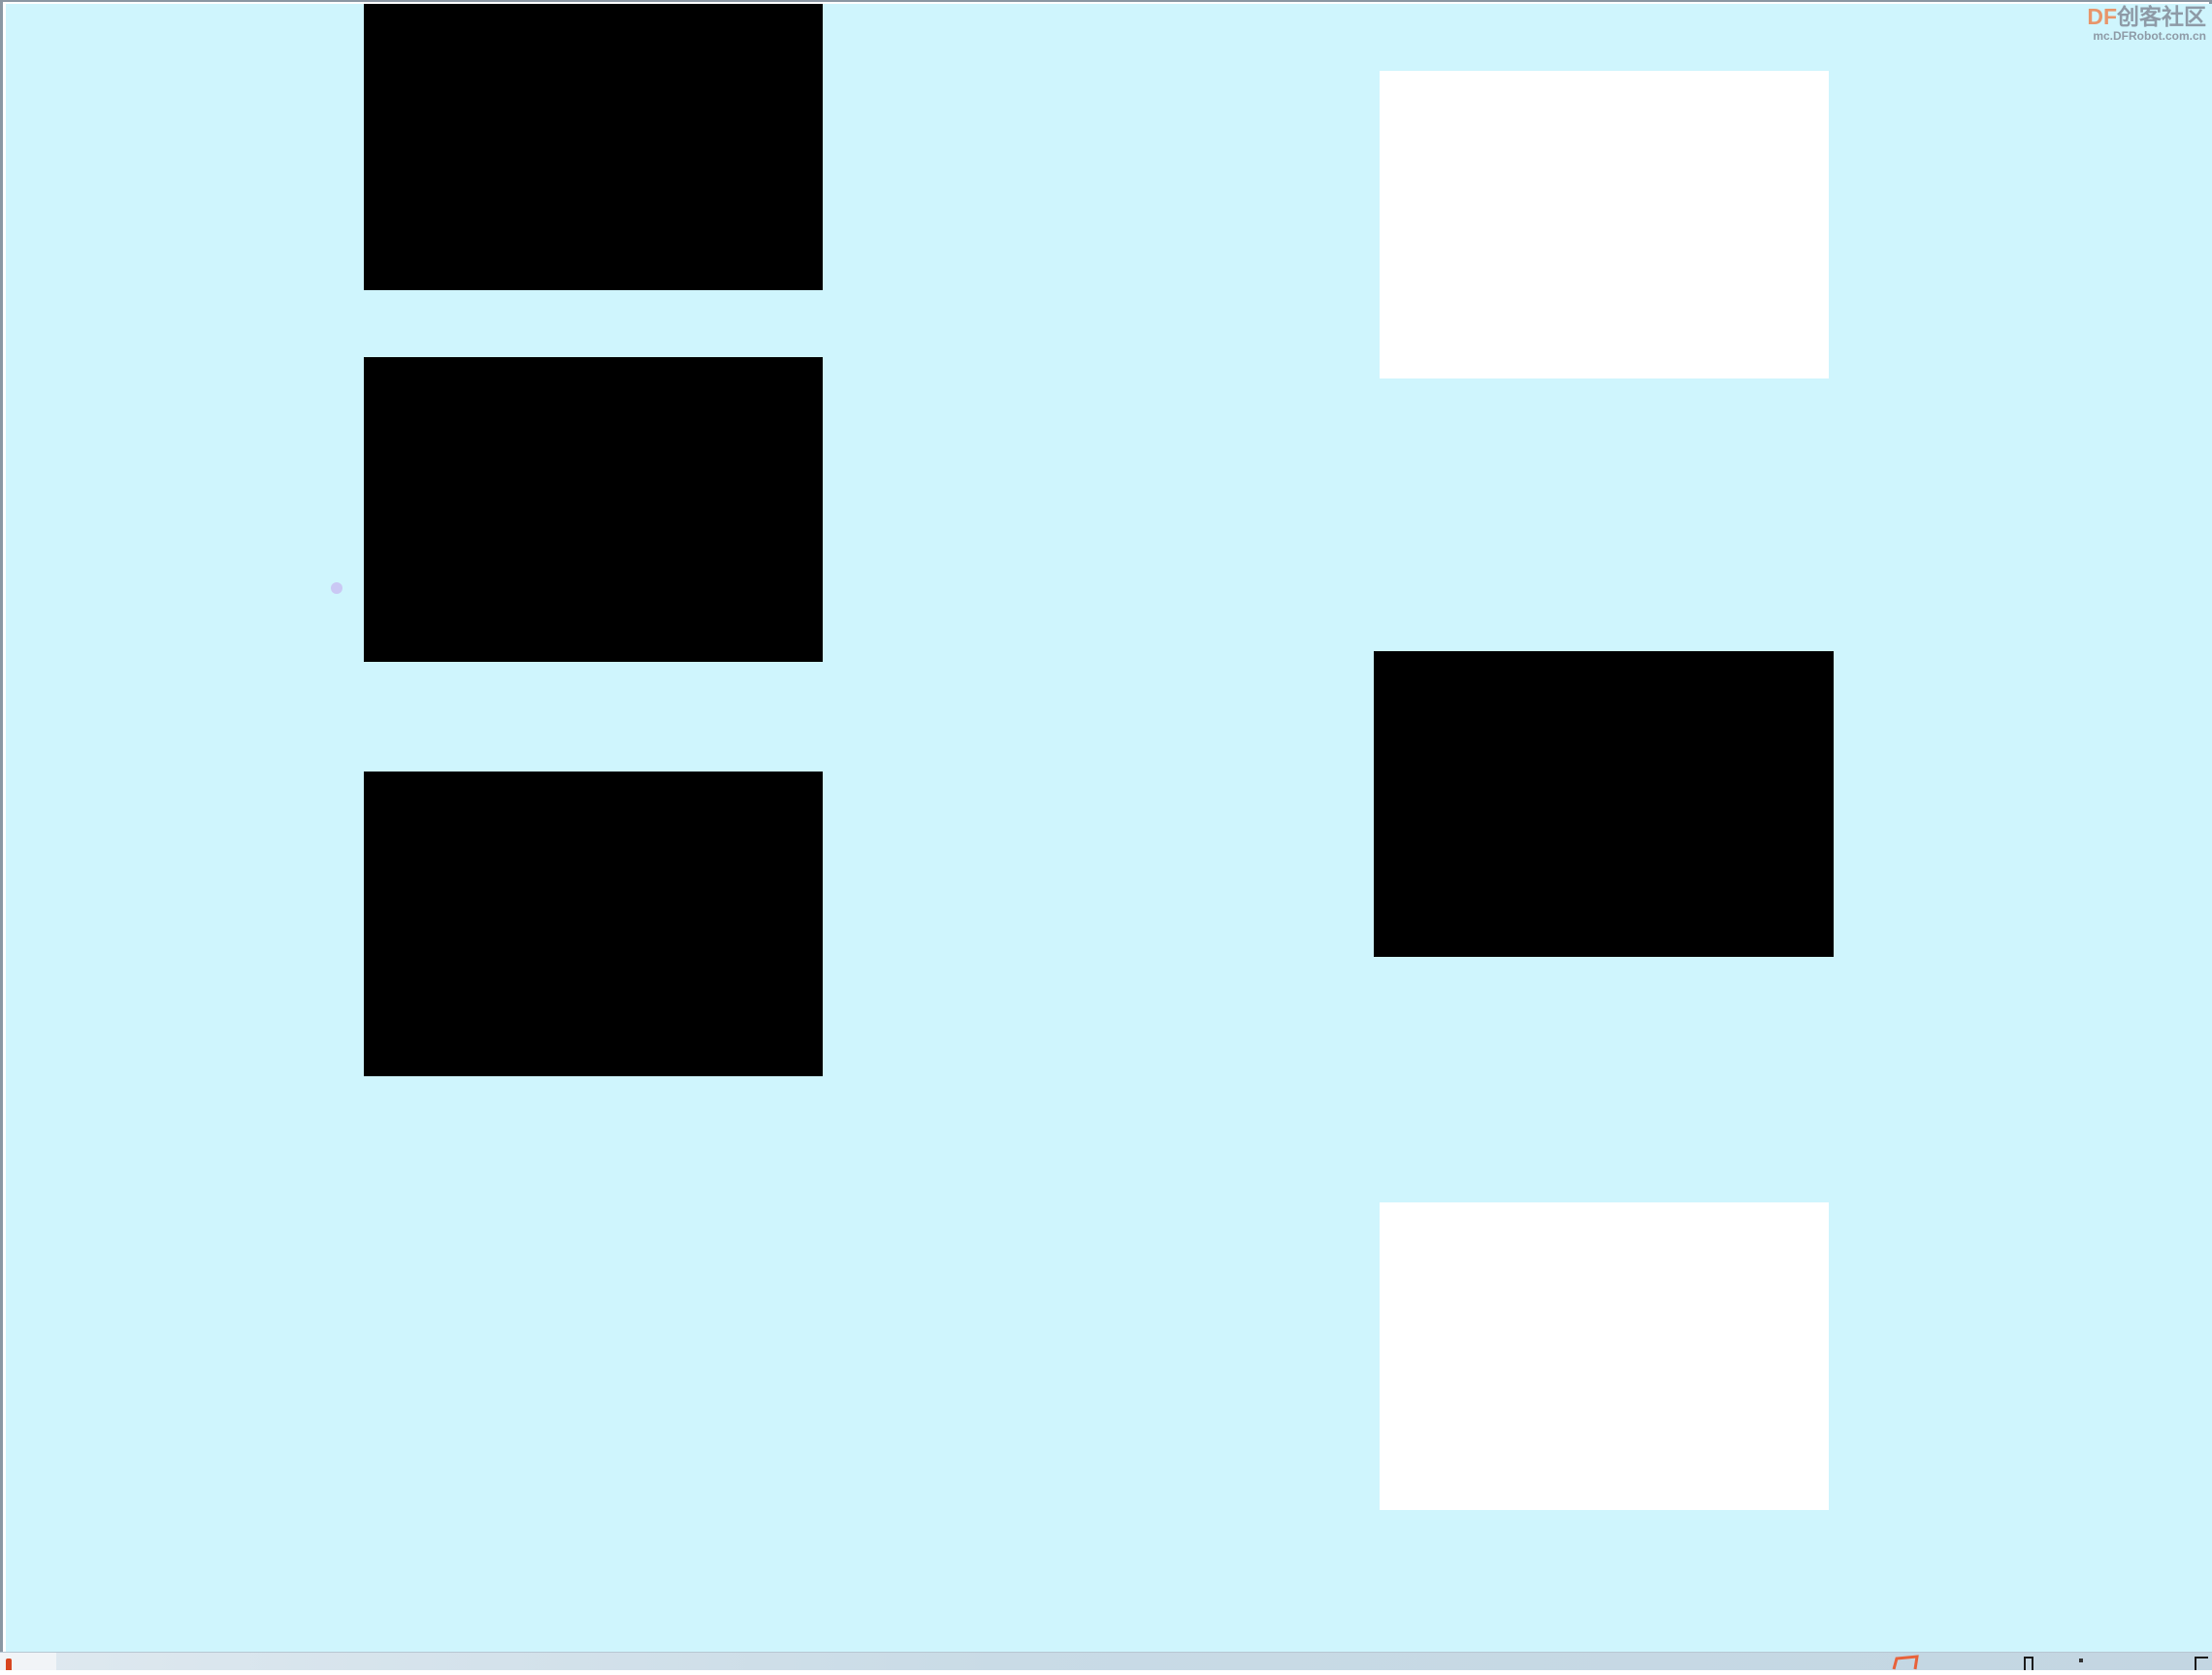 The height and width of the screenshot is (1675, 2212). What do you see at coordinates (2029, 1664) in the screenshot?
I see `tray-icon` at bounding box center [2029, 1664].